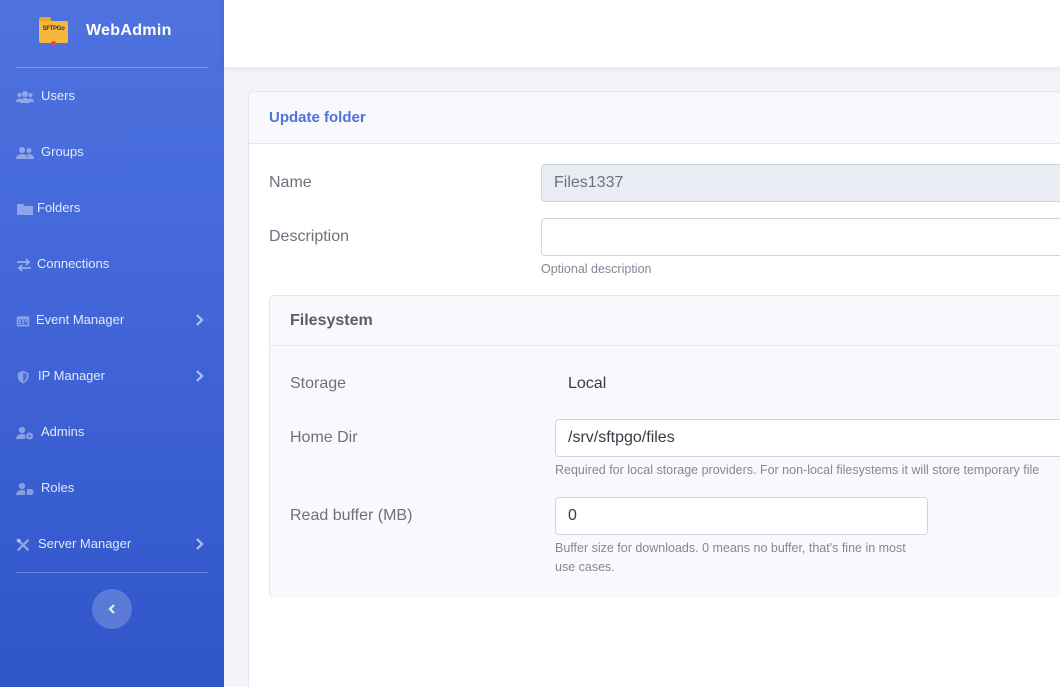  What do you see at coordinates (23, 321) in the screenshot?
I see `calendar-icon` at bounding box center [23, 321].